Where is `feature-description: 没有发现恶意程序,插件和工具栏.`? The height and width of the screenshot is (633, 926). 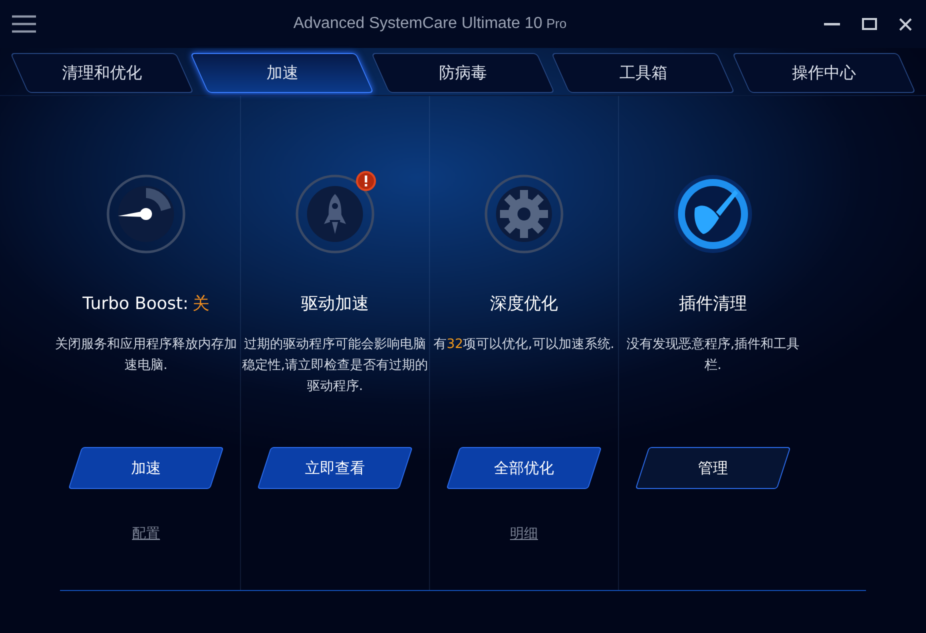
feature-description: 没有发现恶意程序,插件和工具栏. is located at coordinates (713, 355).